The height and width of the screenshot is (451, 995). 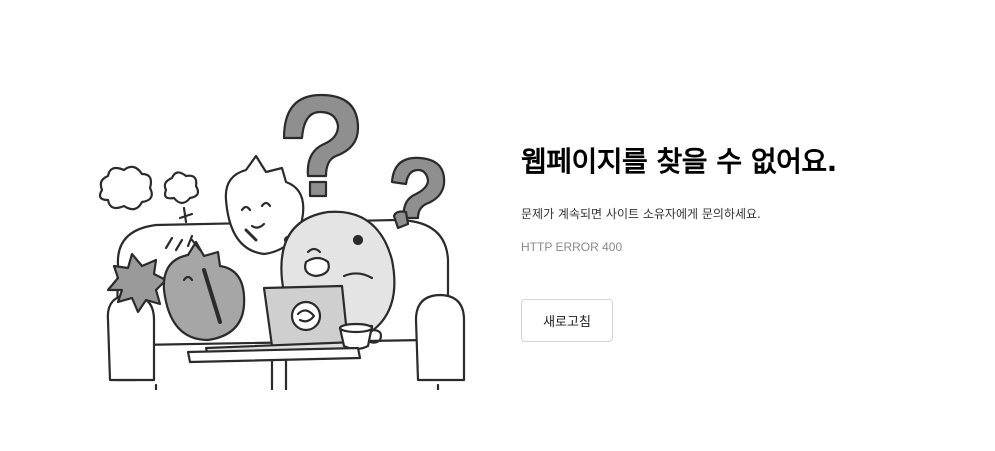 What do you see at coordinates (149, 194) in the screenshot?
I see `anger-puff-icon` at bounding box center [149, 194].